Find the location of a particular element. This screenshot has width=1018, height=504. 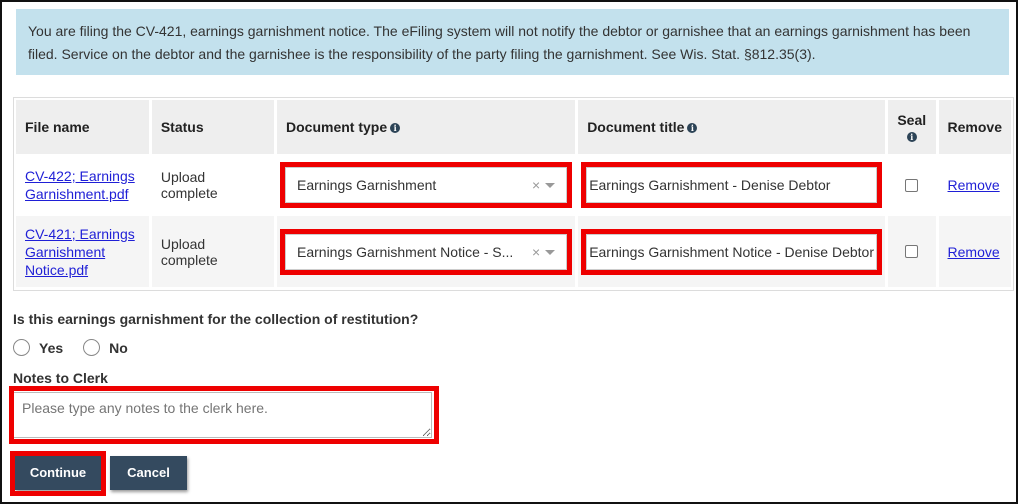

document-type-cell: Earnings Garnishment × is located at coordinates (426, 185).